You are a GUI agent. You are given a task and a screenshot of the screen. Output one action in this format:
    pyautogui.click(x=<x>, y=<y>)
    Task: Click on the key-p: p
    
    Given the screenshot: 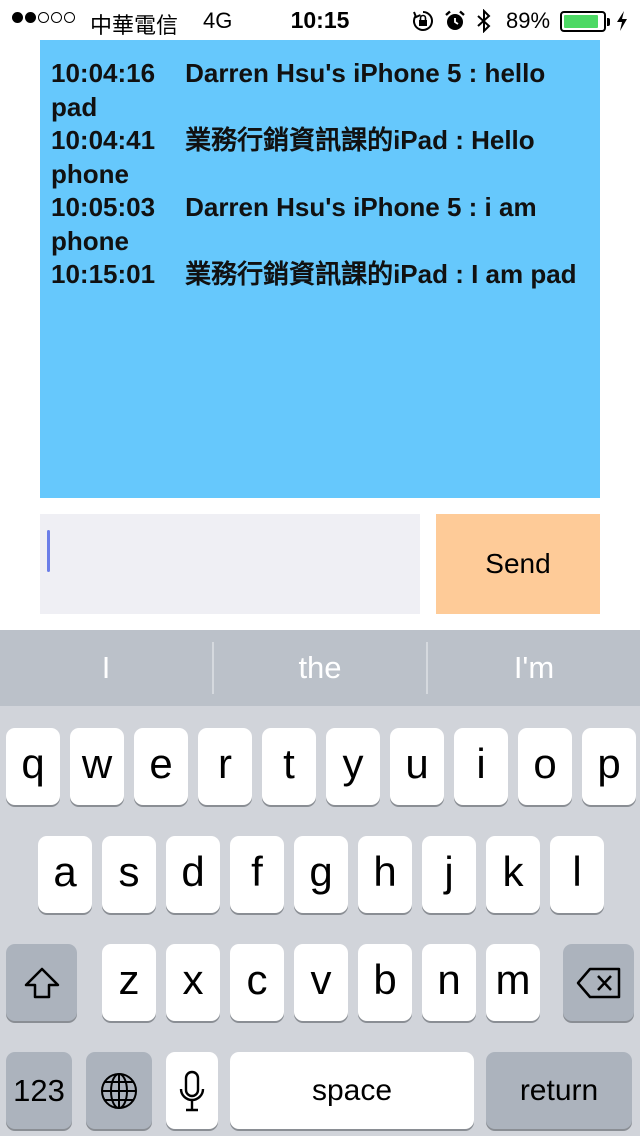 What is the action you would take?
    pyautogui.click(x=609, y=766)
    